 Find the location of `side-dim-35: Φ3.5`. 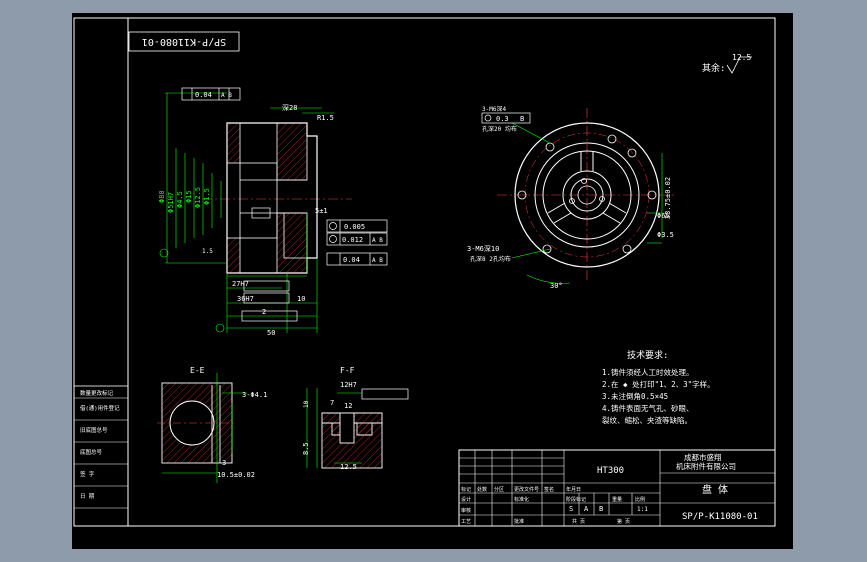

side-dim-35: Φ3.5 is located at coordinates (665, 235).